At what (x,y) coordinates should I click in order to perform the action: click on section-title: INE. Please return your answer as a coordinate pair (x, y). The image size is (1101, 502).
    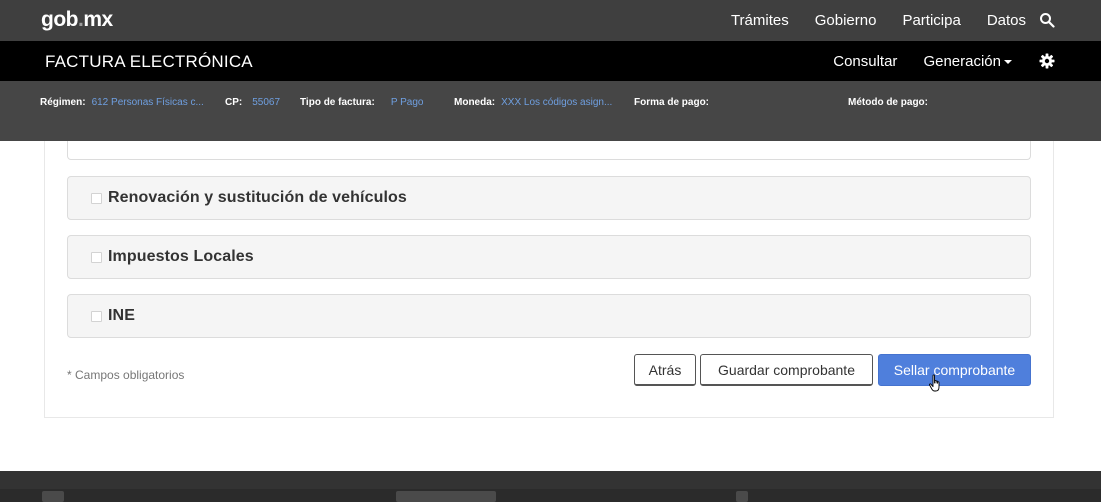
    Looking at the image, I should click on (121, 315).